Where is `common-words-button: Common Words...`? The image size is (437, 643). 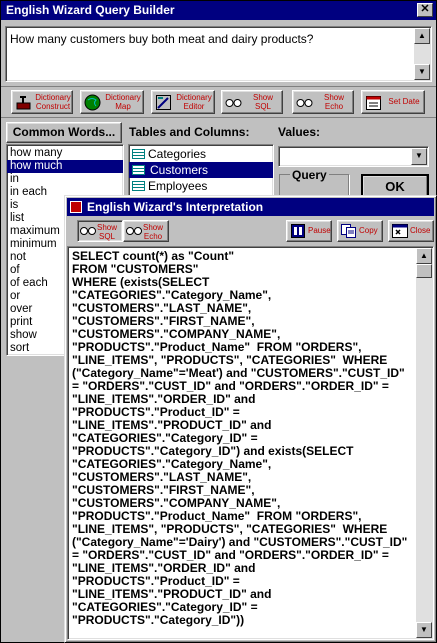 common-words-button: Common Words... is located at coordinates (64, 132).